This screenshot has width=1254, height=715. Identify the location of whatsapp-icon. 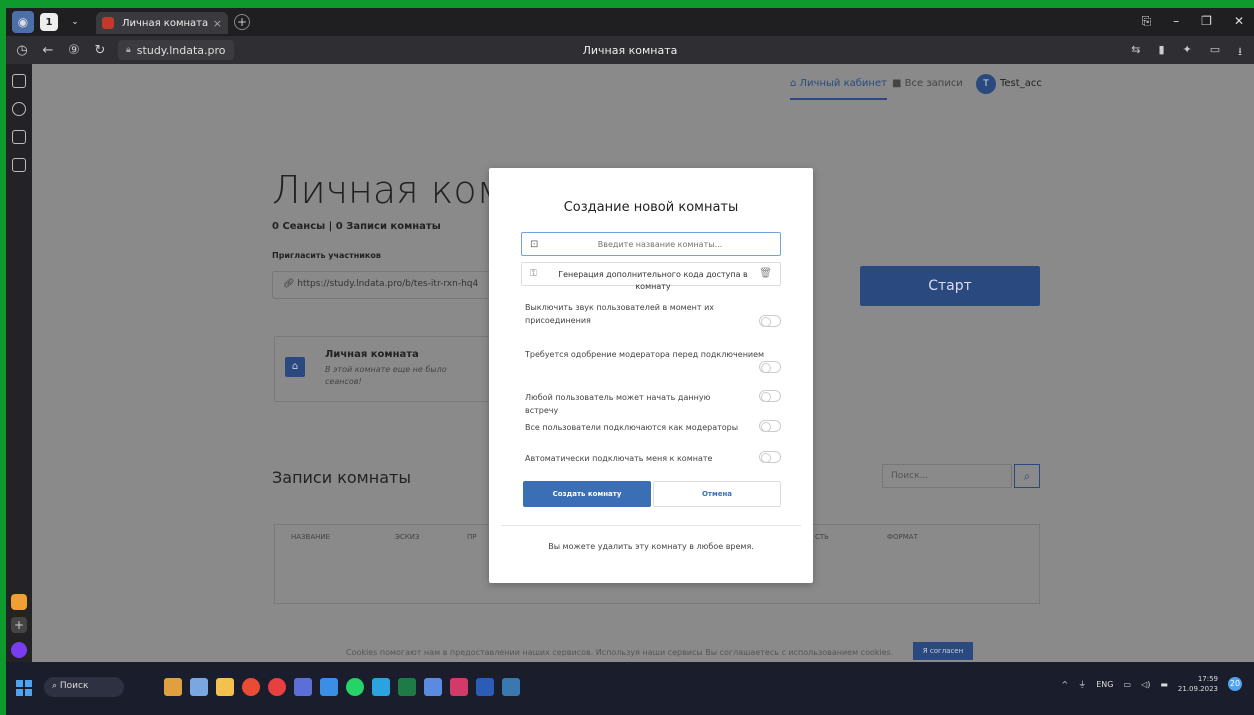
(355, 687).